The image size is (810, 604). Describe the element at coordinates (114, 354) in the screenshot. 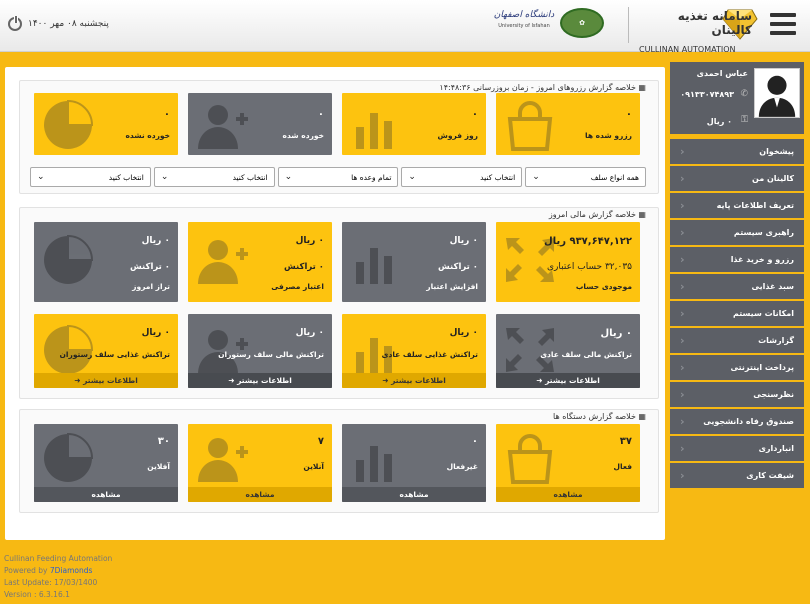

I see `restaurant-food-label: تراکنش غذایی سلف رستوران` at that location.